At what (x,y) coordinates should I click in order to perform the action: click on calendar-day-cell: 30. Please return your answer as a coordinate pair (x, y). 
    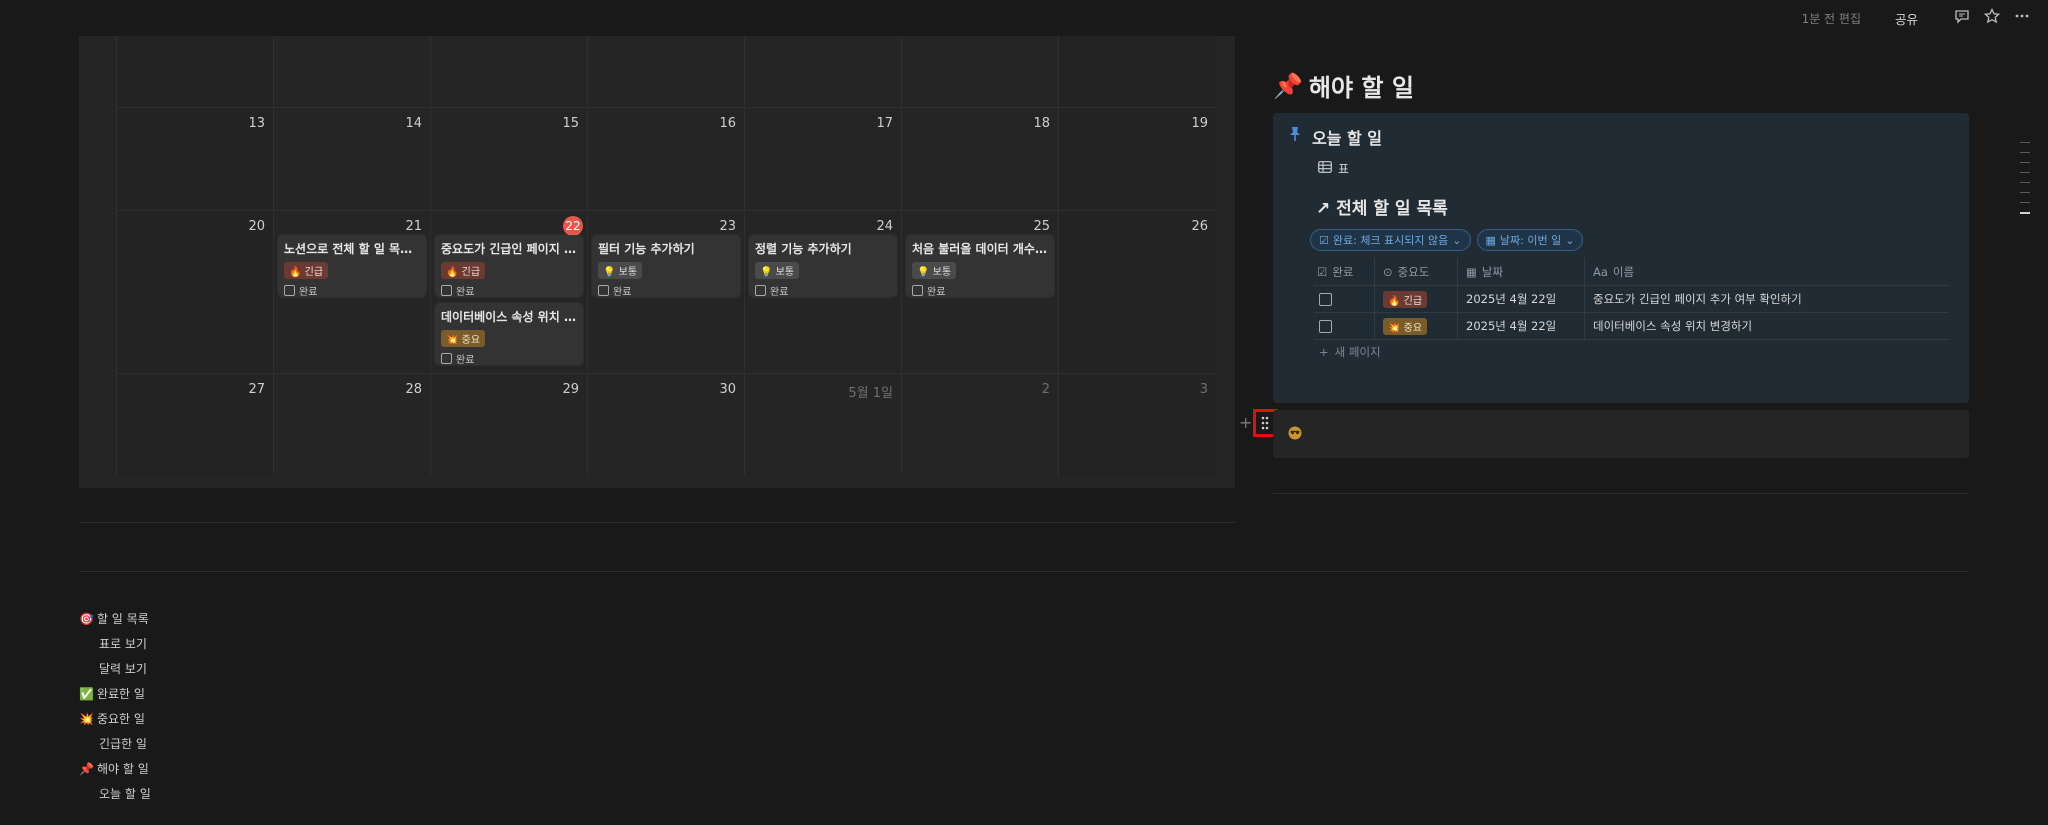
    Looking at the image, I should click on (665, 425).